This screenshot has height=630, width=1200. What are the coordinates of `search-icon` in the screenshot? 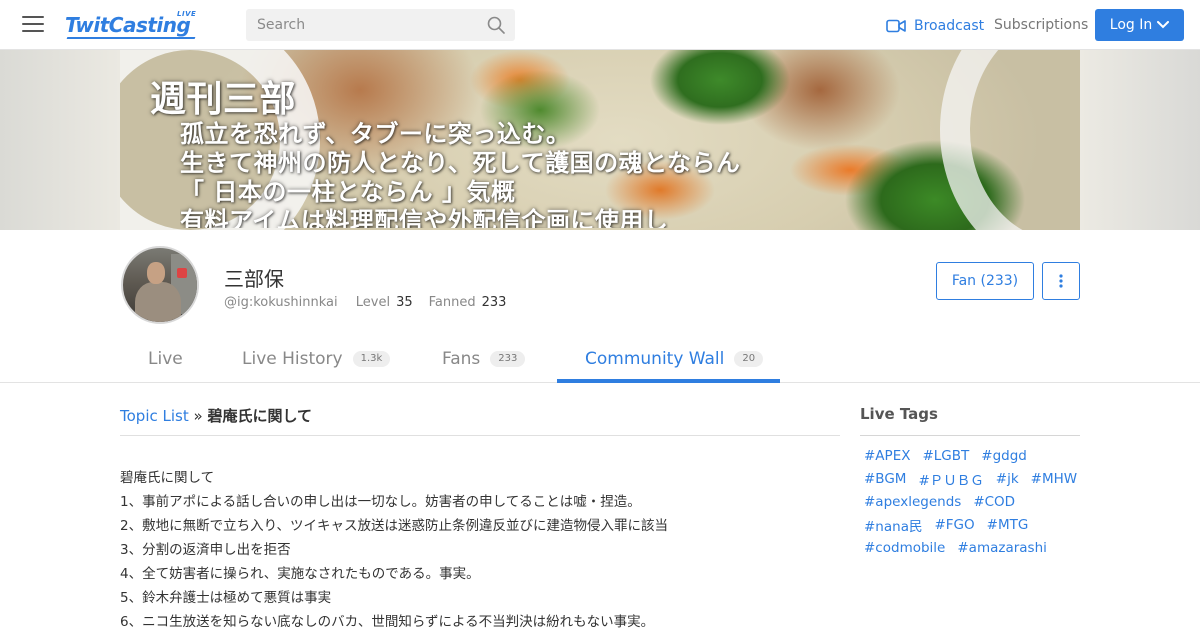 It's located at (496, 25).